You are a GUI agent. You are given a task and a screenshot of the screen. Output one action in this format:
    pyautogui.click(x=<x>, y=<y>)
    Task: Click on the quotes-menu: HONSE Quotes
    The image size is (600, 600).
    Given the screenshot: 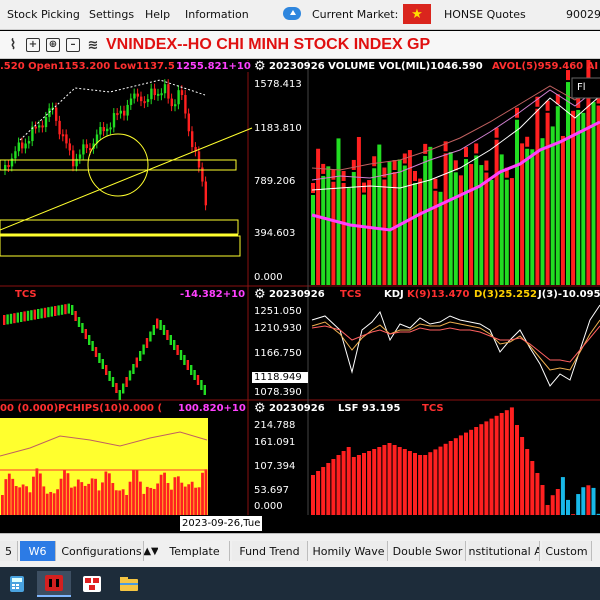 What is the action you would take?
    pyautogui.click(x=485, y=14)
    